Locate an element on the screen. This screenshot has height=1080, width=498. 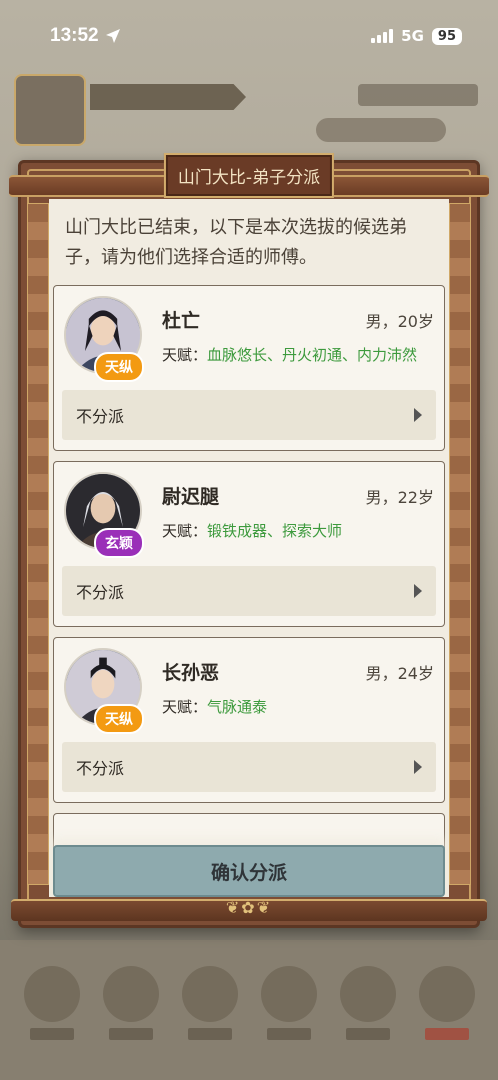
candidate-talent: 天赋：血脉悠长、丹火初通、内力沛然 is located at coordinates (289, 354).